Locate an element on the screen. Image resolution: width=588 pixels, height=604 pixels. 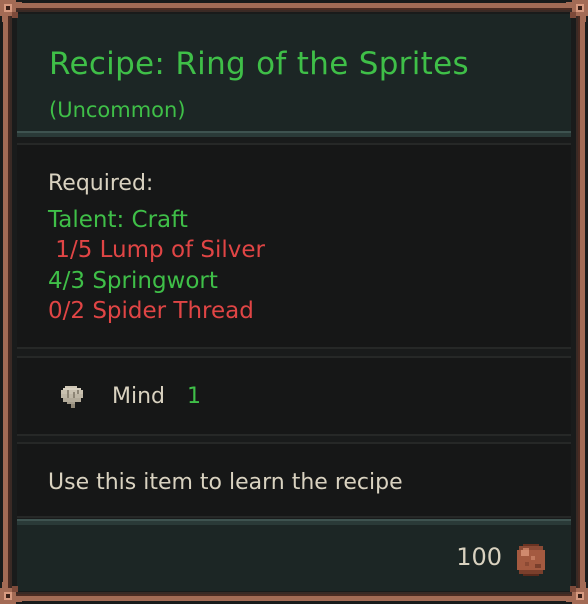
item-rarity: (Uncommon) is located at coordinates (117, 110).